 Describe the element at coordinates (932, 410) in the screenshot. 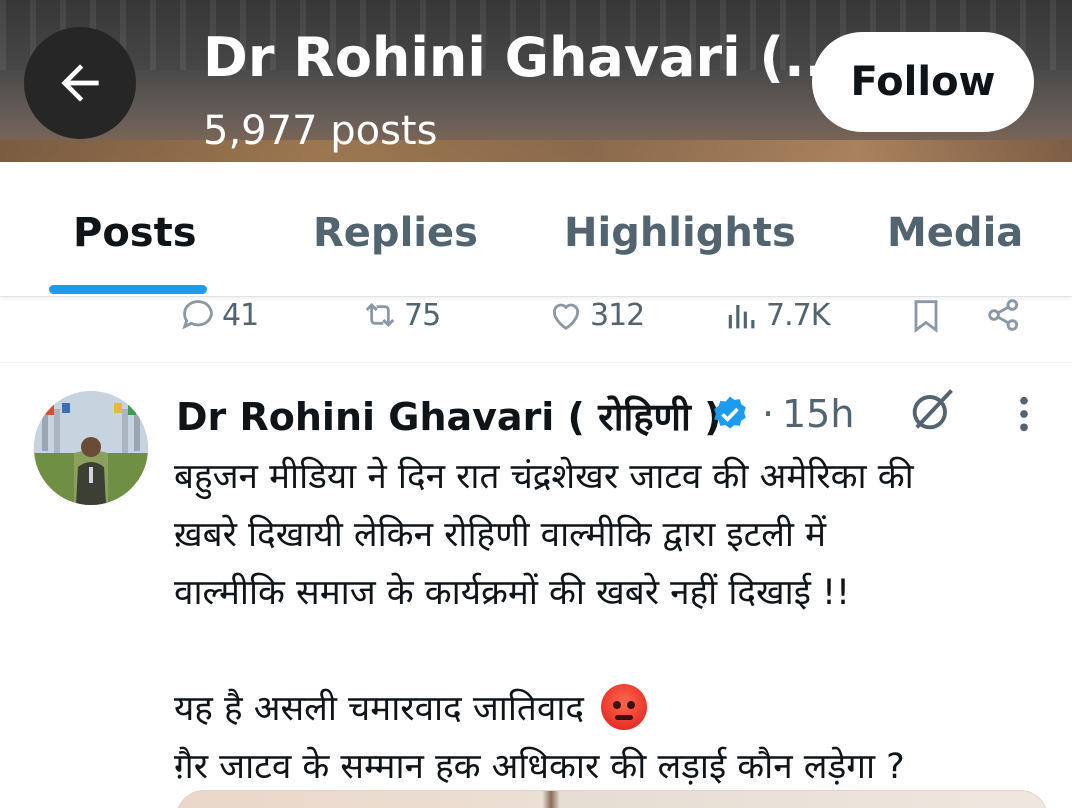

I see `grok-icon` at that location.